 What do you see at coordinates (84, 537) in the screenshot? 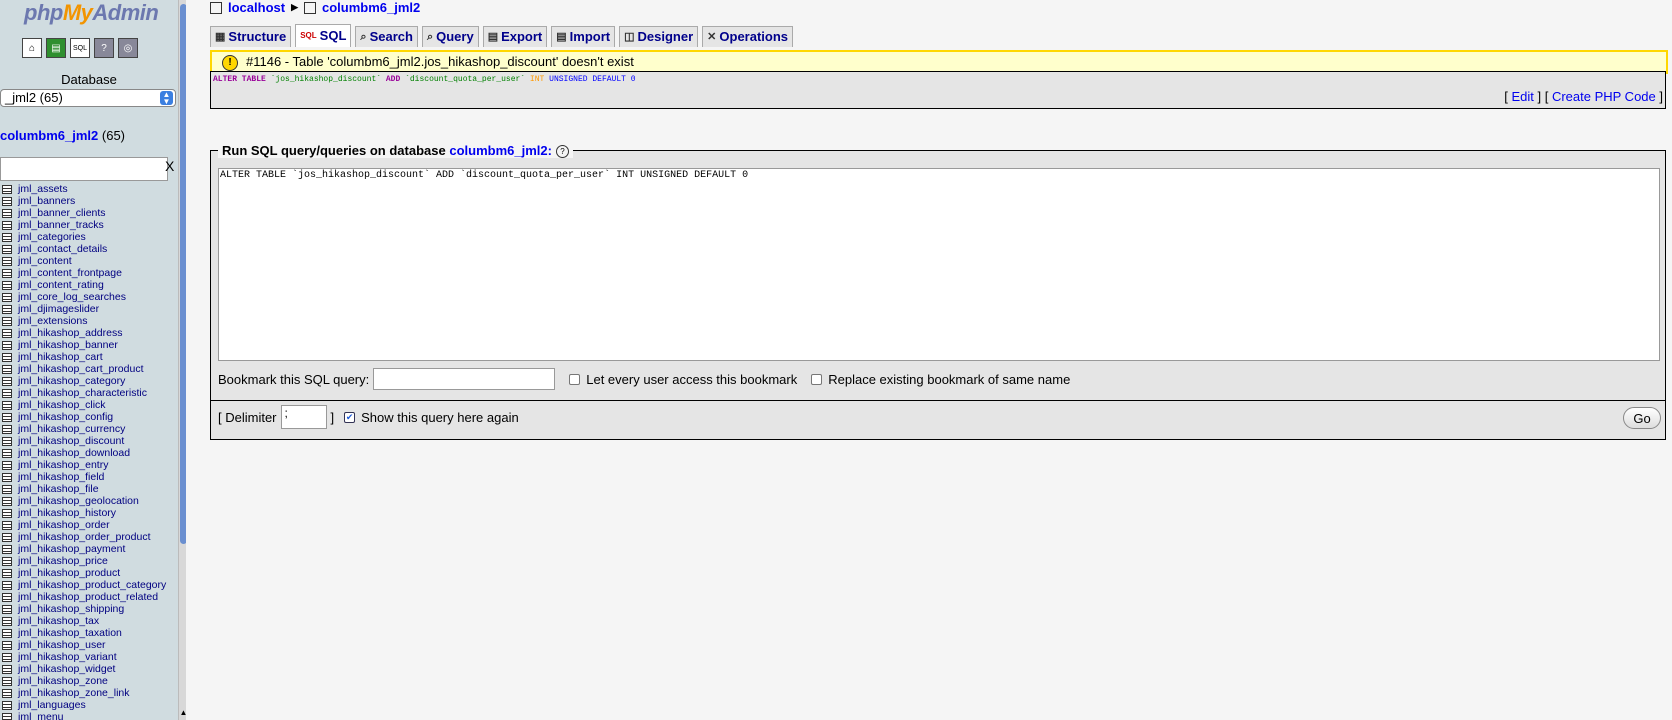
I see `table-link: jml_hikashop_order_product` at bounding box center [84, 537].